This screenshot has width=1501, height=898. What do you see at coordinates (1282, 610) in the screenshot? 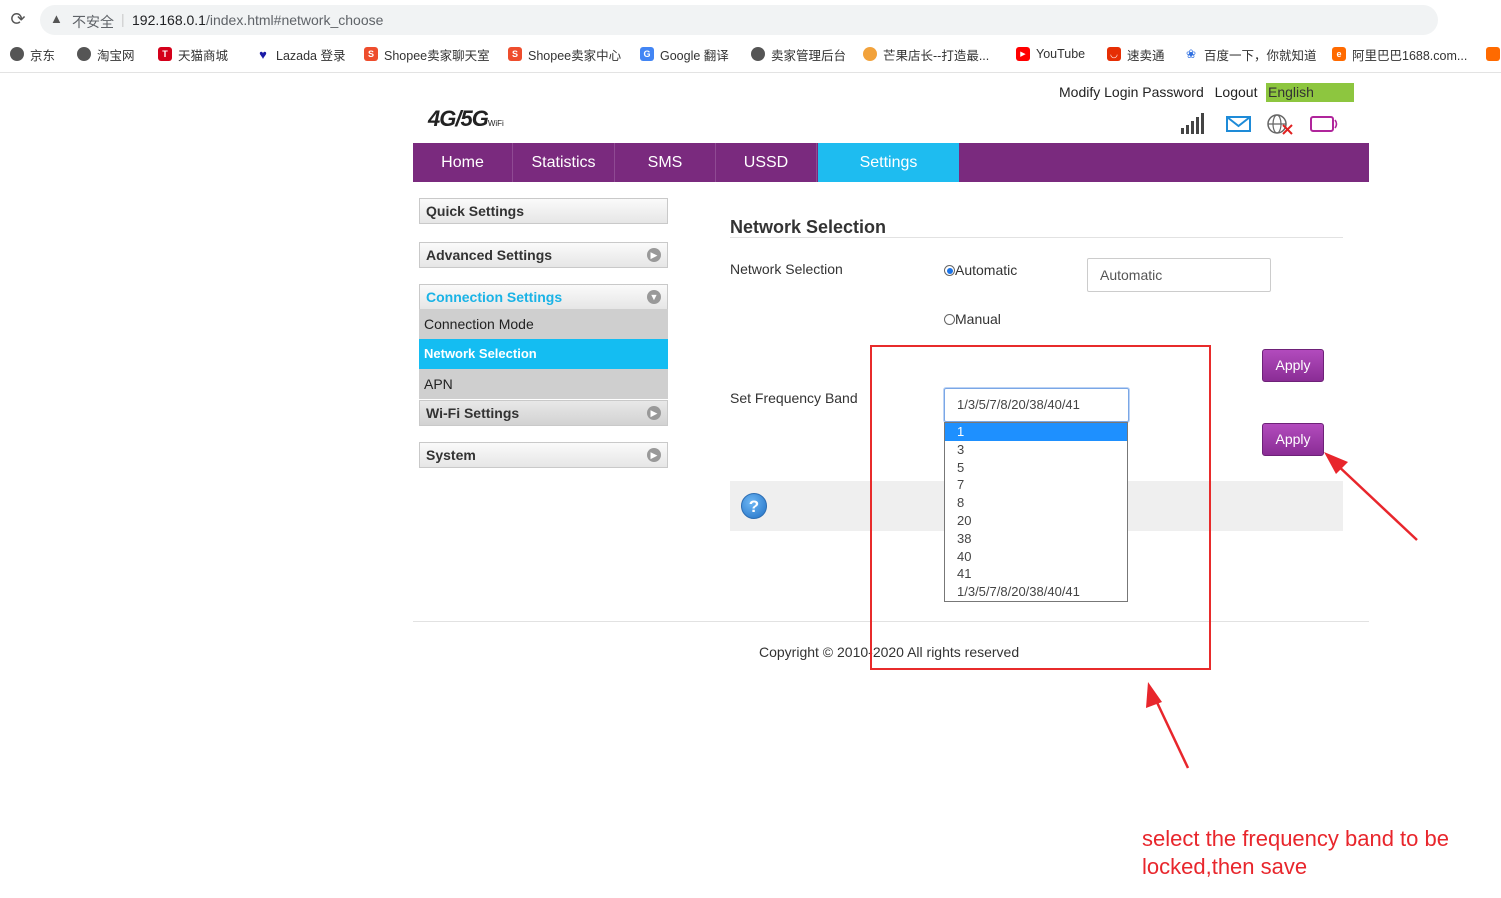
I see `annotation-arrows` at bounding box center [1282, 610].